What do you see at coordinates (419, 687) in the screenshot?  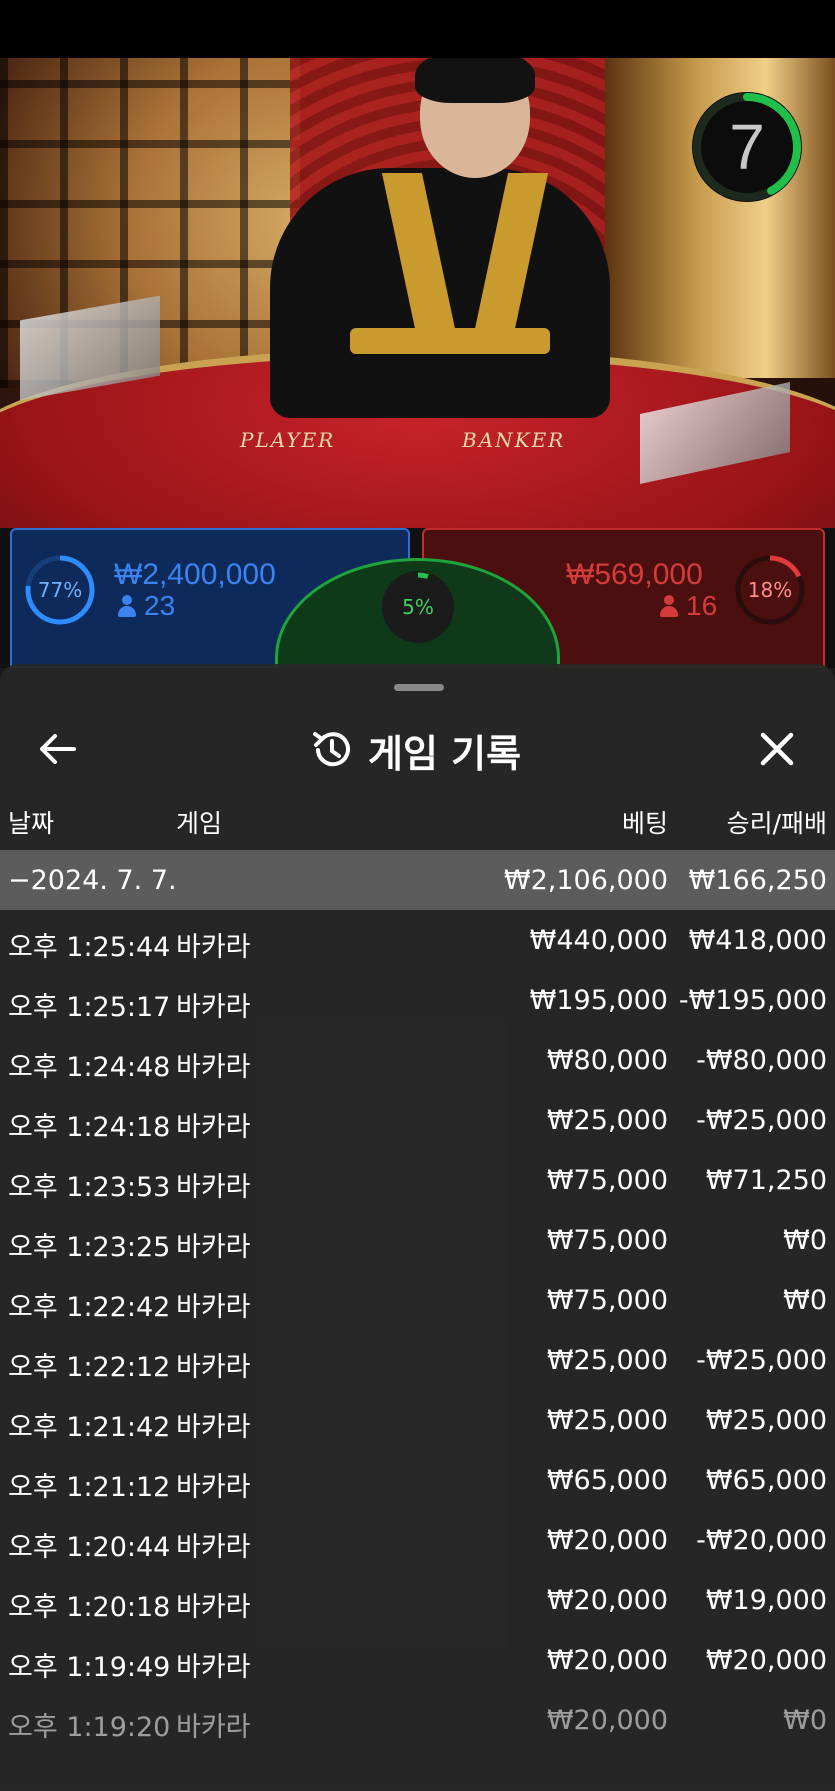 I see `sheet-drag-handle` at bounding box center [419, 687].